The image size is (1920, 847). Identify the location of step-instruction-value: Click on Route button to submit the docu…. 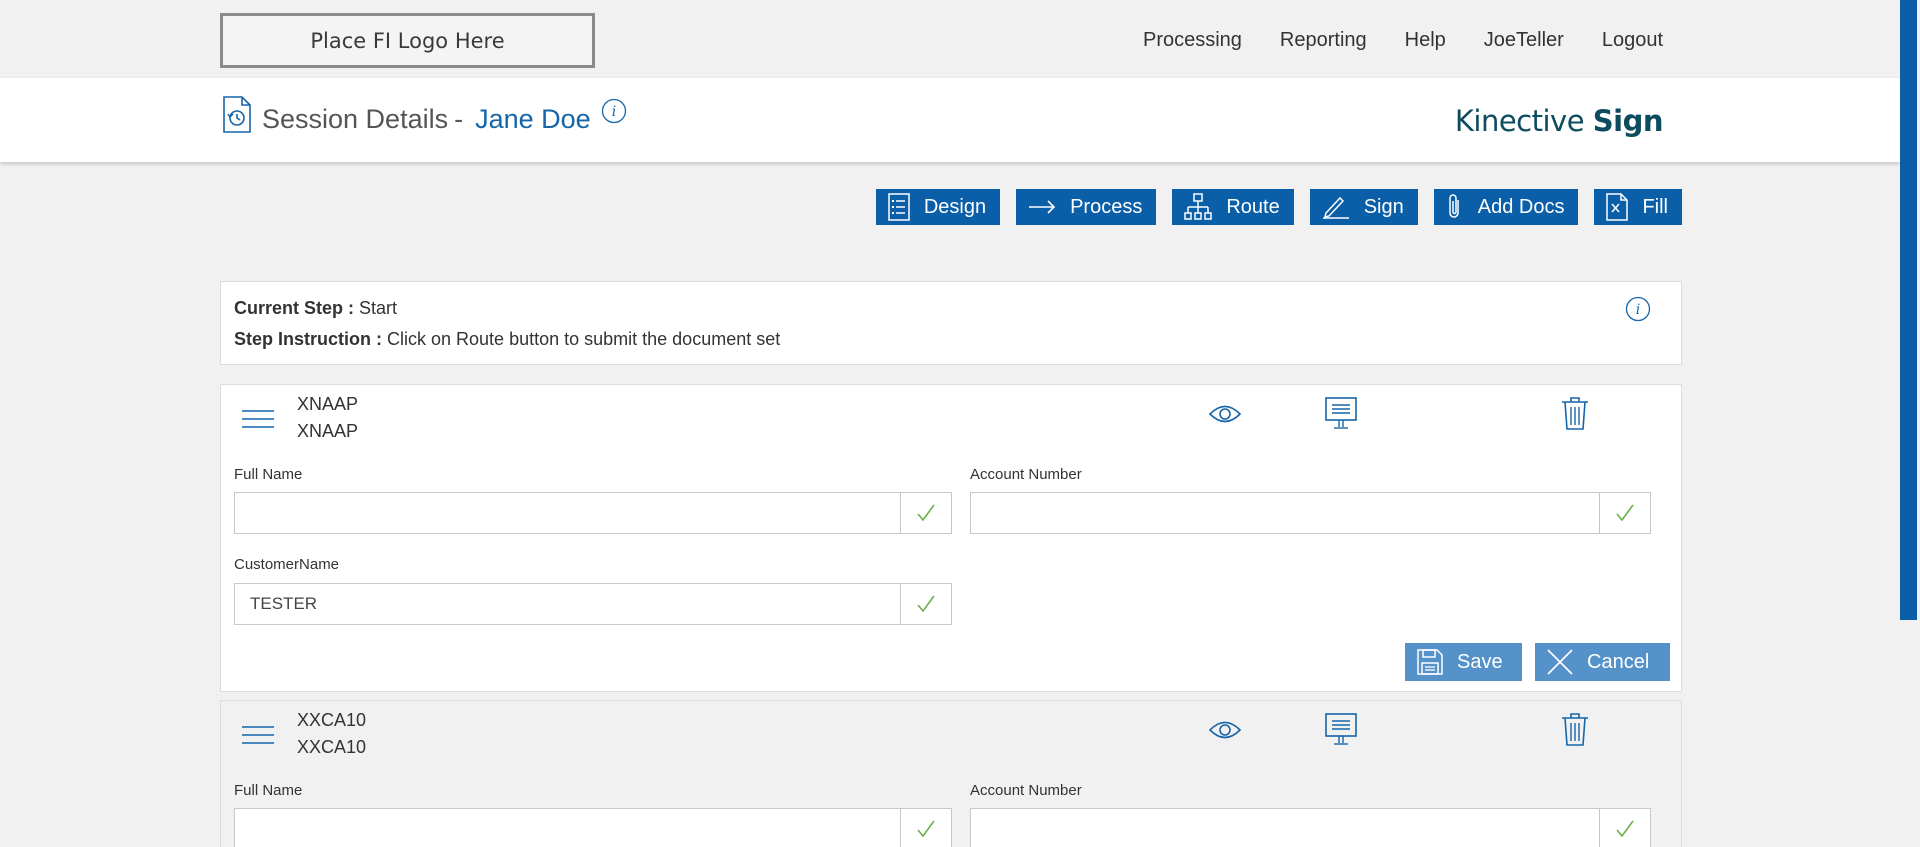
(584, 339).